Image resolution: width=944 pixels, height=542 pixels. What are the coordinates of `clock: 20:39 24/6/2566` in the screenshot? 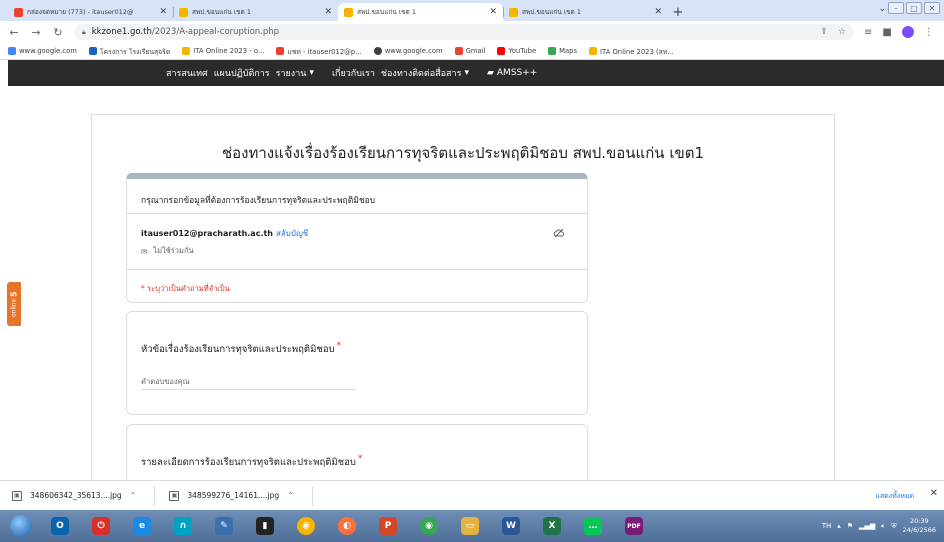 It's located at (919, 526).